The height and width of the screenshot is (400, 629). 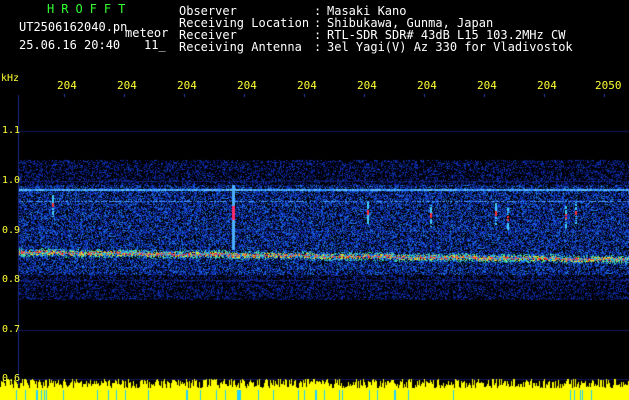 I want to click on app-logo: HROFFT, so click(x=90, y=9).